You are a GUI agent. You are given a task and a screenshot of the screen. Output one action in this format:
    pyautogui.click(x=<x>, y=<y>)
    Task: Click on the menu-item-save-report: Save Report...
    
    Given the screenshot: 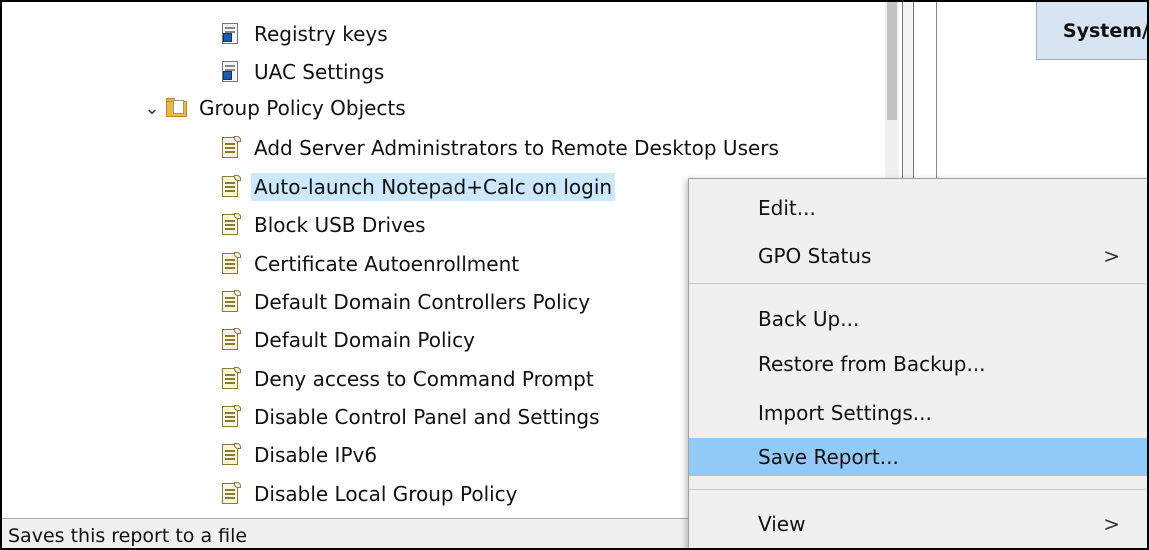 What is the action you would take?
    pyautogui.click(x=918, y=457)
    